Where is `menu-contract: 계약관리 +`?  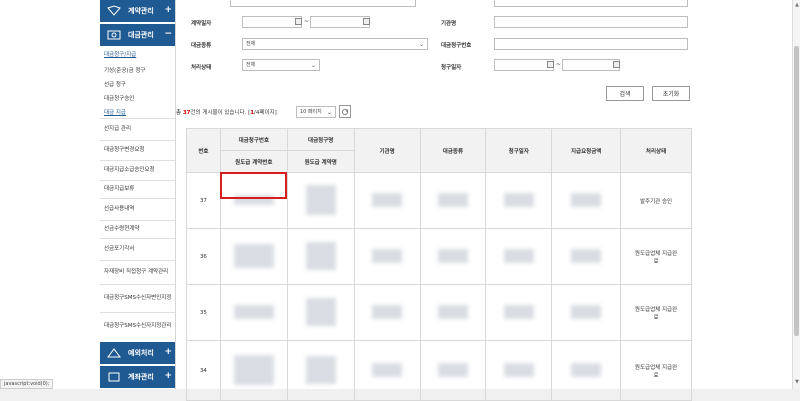
menu-contract: 계약관리 + is located at coordinates (137, 11).